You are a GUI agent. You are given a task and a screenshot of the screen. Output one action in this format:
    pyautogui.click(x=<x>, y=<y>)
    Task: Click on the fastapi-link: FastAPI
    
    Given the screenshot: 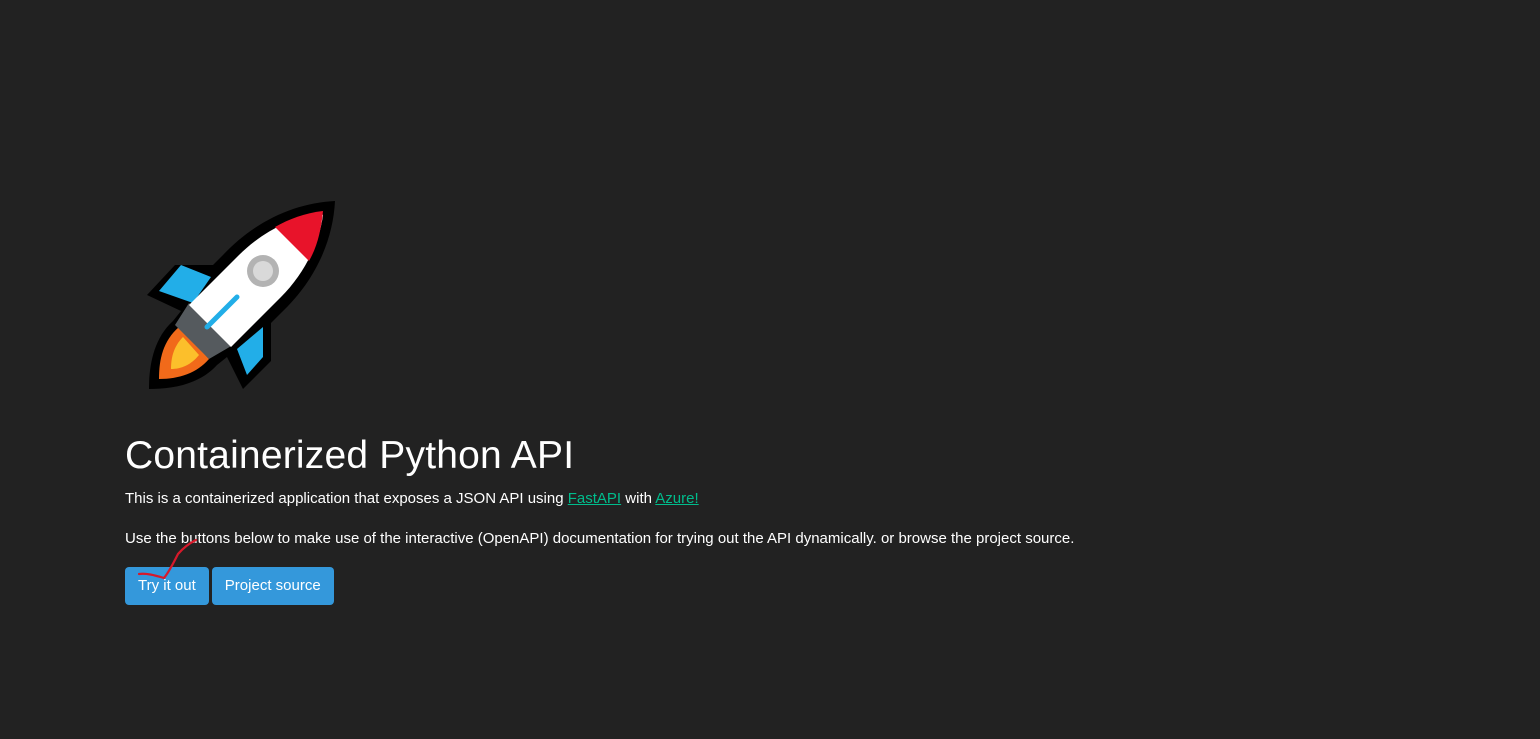 What is the action you would take?
    pyautogui.click(x=594, y=498)
    